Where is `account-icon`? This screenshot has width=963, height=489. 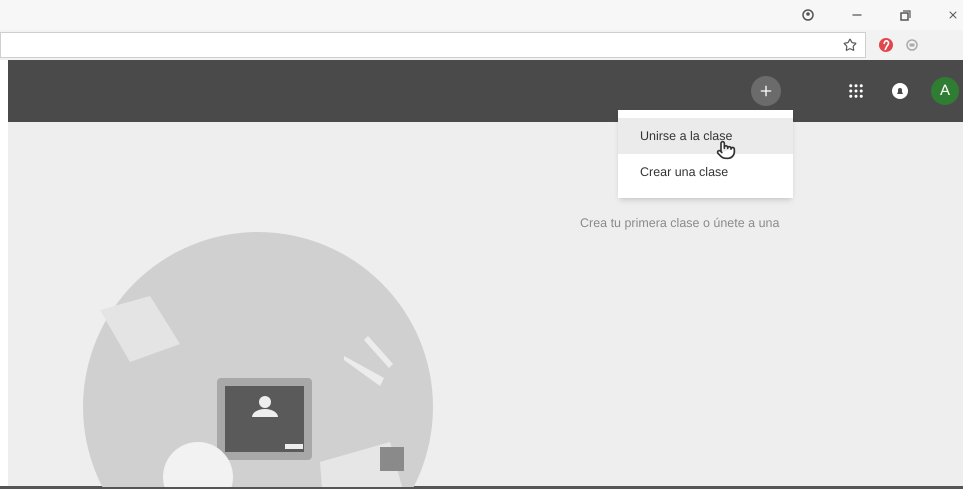
account-icon is located at coordinates (808, 15).